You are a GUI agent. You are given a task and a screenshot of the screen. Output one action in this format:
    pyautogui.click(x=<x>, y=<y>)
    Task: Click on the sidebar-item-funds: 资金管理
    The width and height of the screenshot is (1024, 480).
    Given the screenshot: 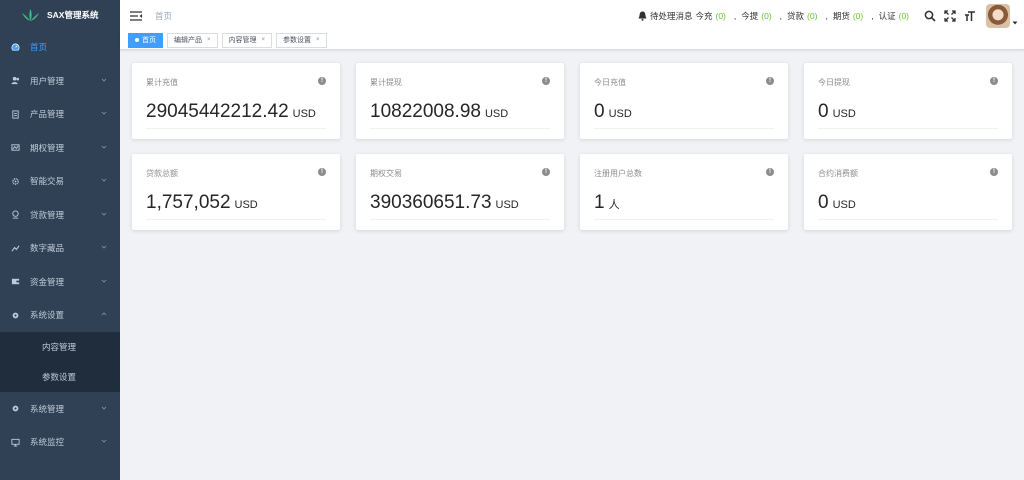 What is the action you would take?
    pyautogui.click(x=60, y=282)
    